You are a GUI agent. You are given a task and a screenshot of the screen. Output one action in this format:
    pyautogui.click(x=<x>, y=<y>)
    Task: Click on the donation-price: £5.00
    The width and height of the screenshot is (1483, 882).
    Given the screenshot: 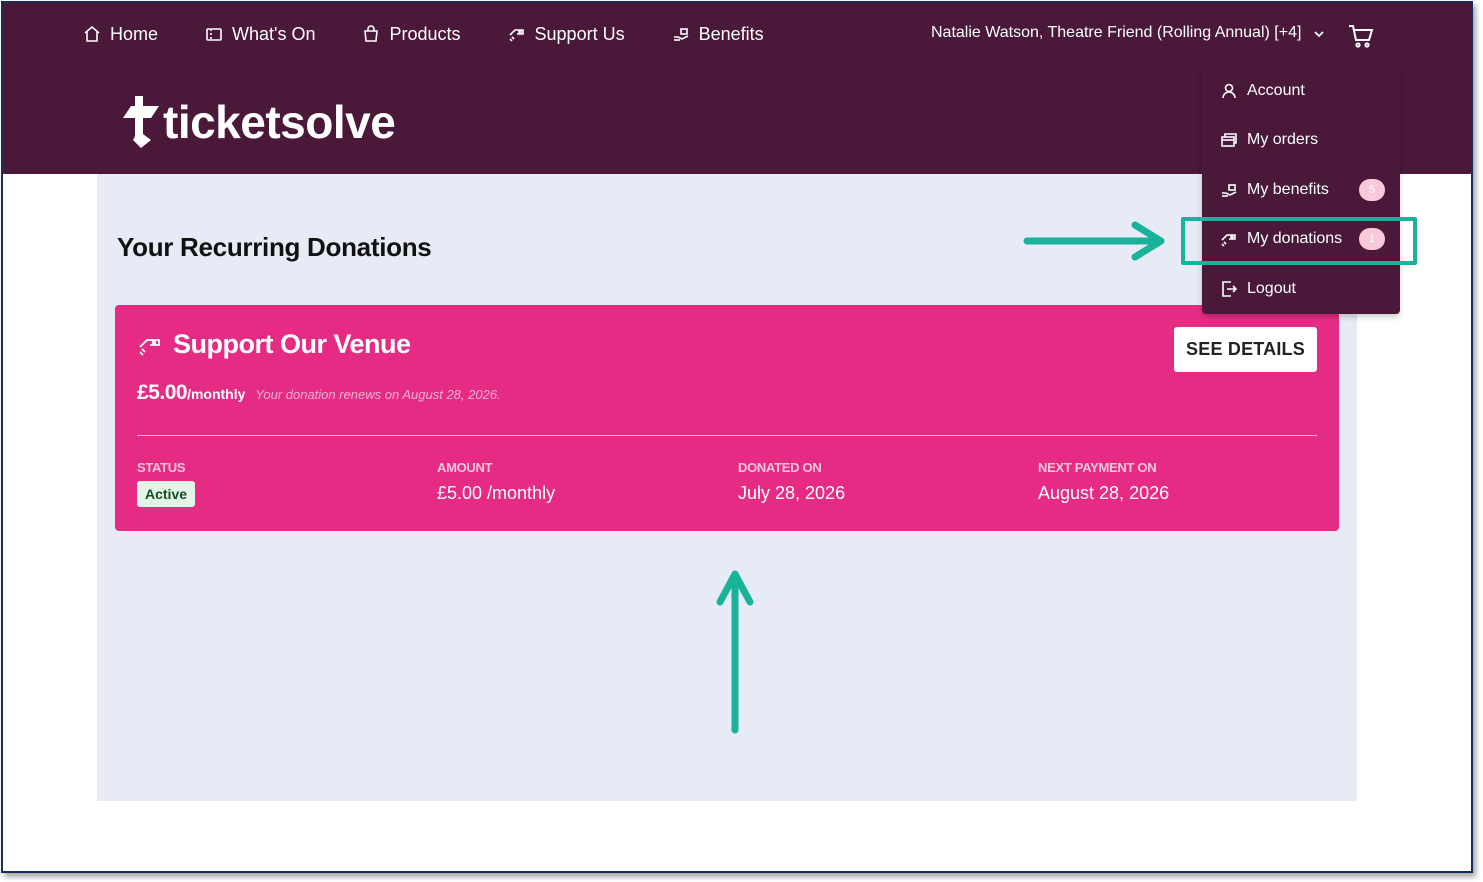 What is the action you would take?
    pyautogui.click(x=162, y=392)
    